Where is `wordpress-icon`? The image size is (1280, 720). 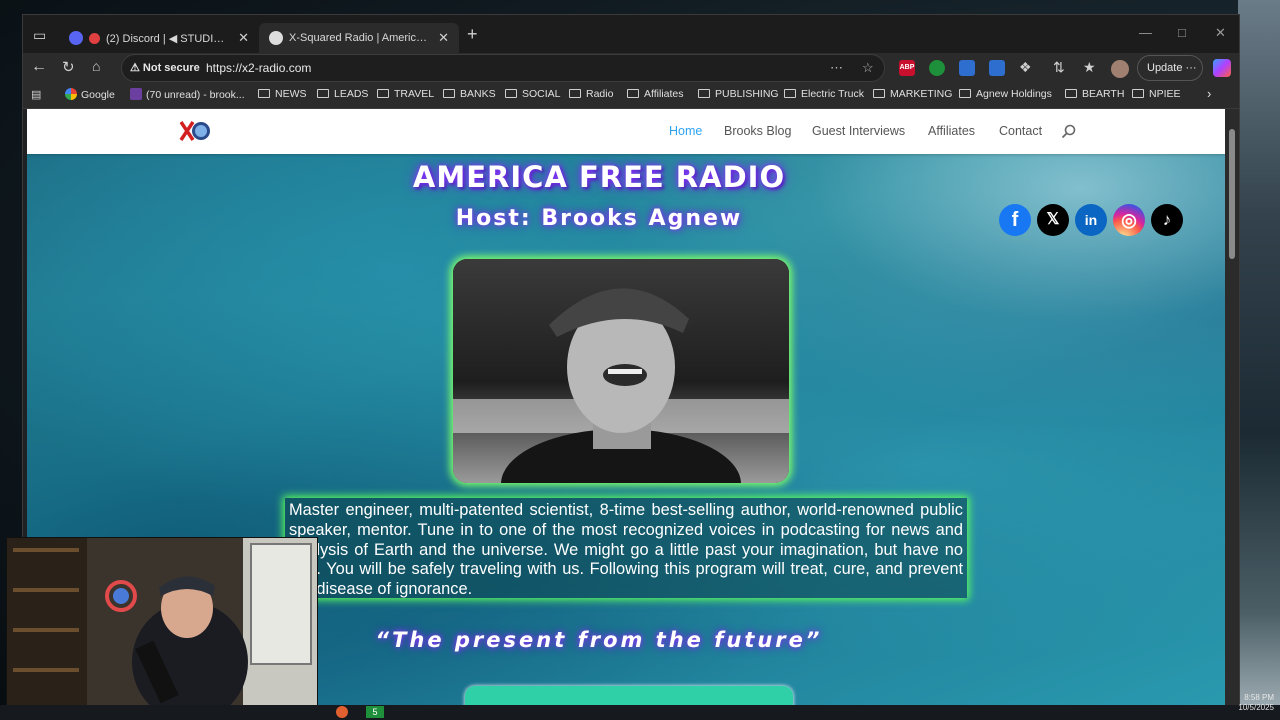
wordpress-icon is located at coordinates (276, 38).